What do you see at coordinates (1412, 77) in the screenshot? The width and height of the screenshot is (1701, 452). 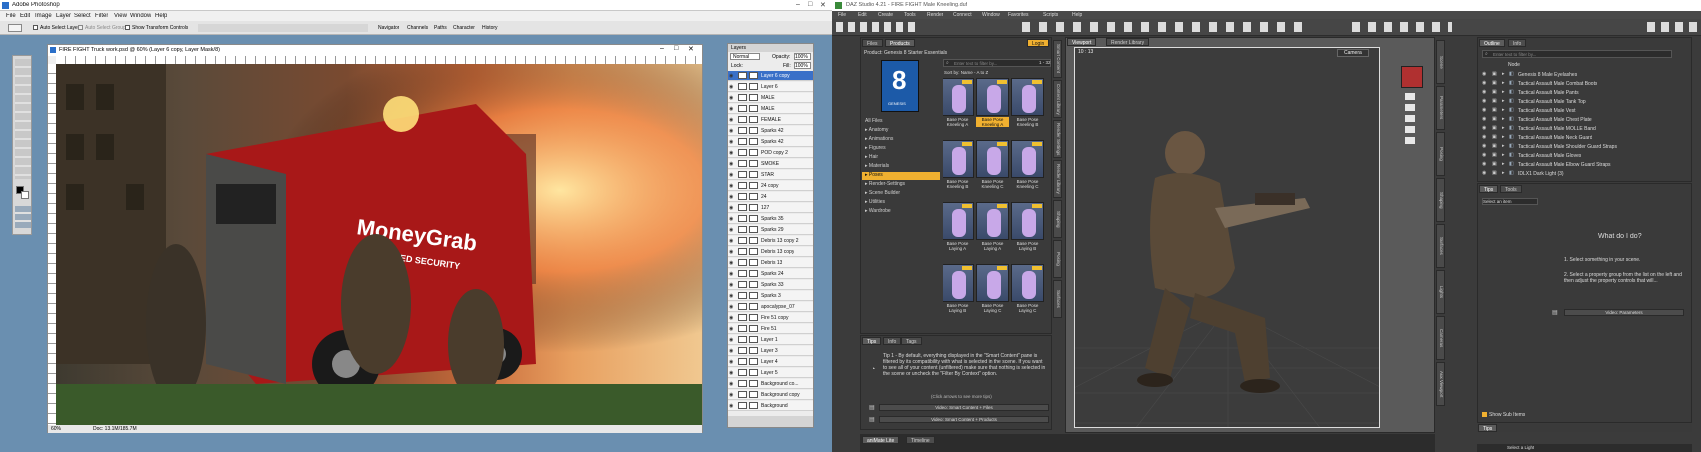 I see `view-cube` at bounding box center [1412, 77].